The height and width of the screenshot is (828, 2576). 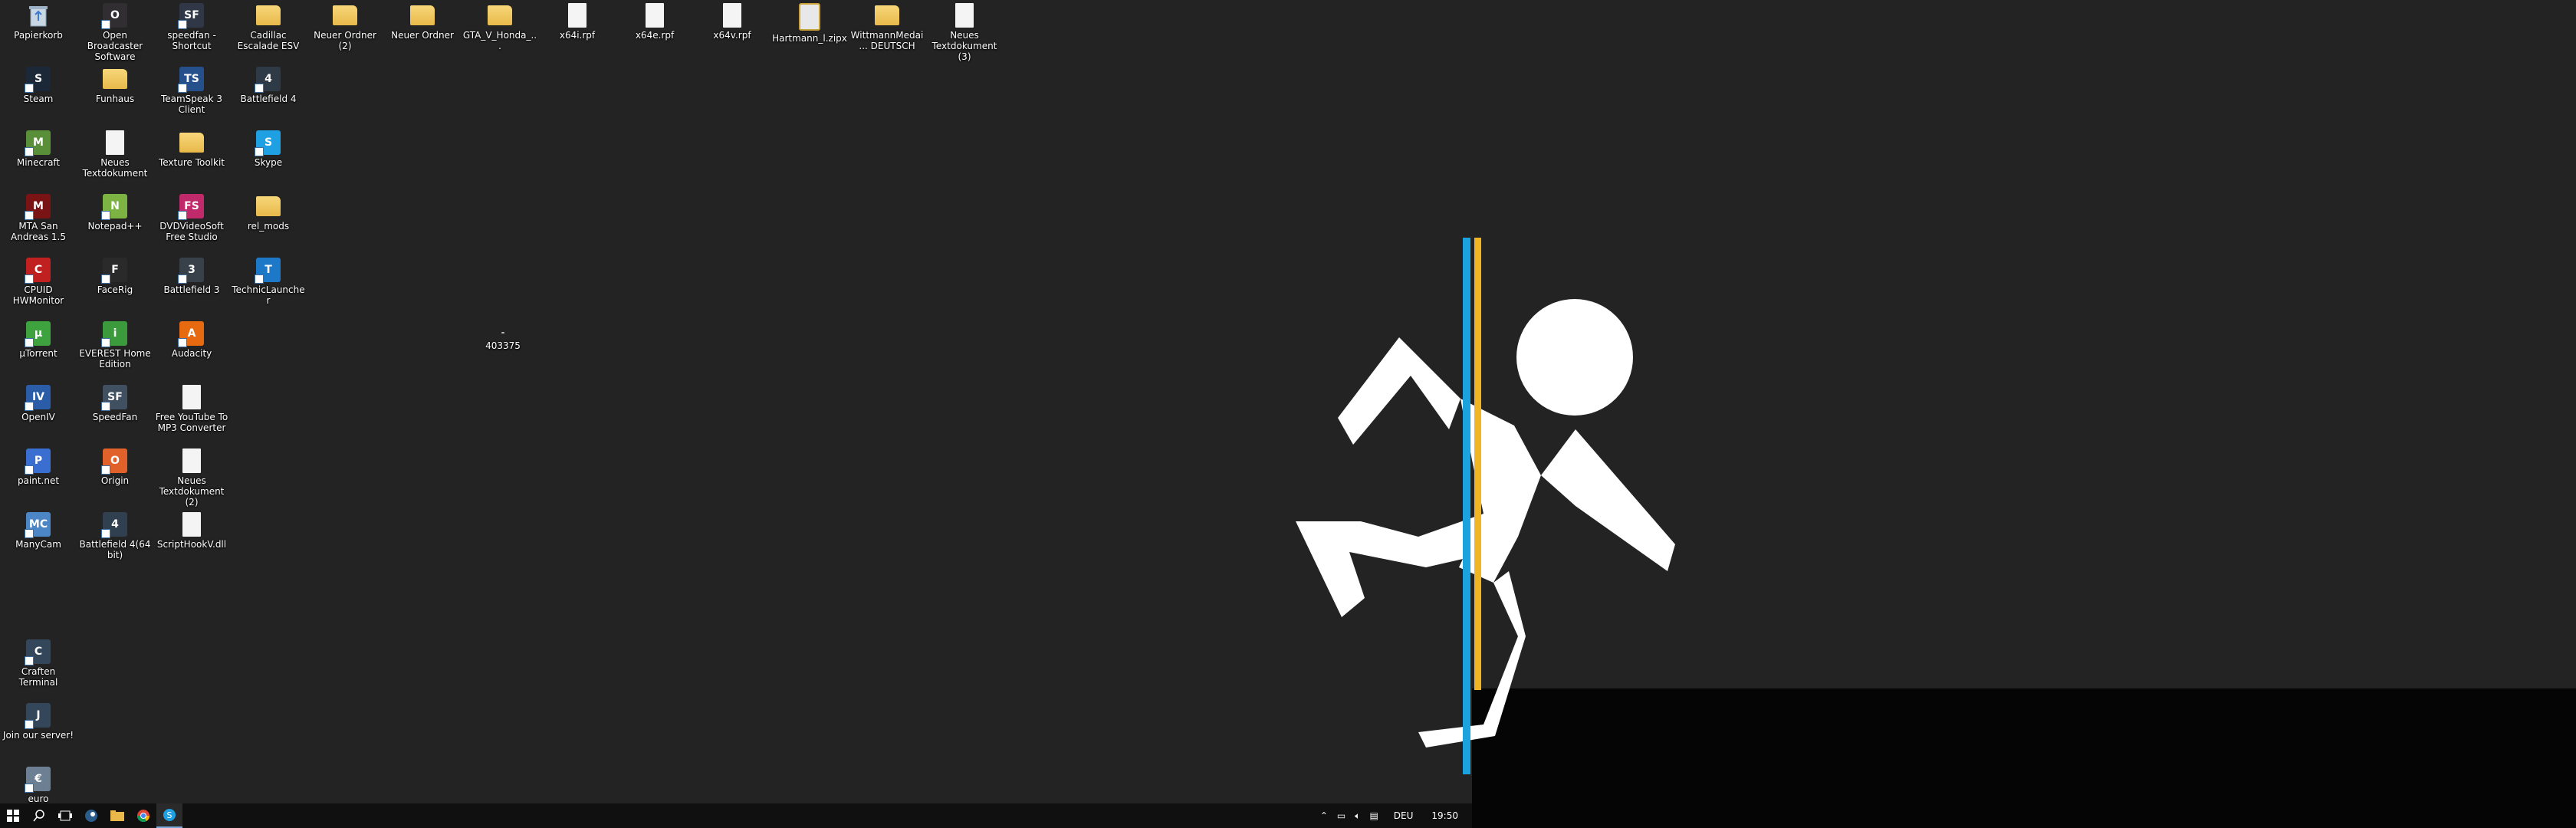 What do you see at coordinates (39, 353) in the screenshot?
I see `desktop-icon-label: µTorrent` at bounding box center [39, 353].